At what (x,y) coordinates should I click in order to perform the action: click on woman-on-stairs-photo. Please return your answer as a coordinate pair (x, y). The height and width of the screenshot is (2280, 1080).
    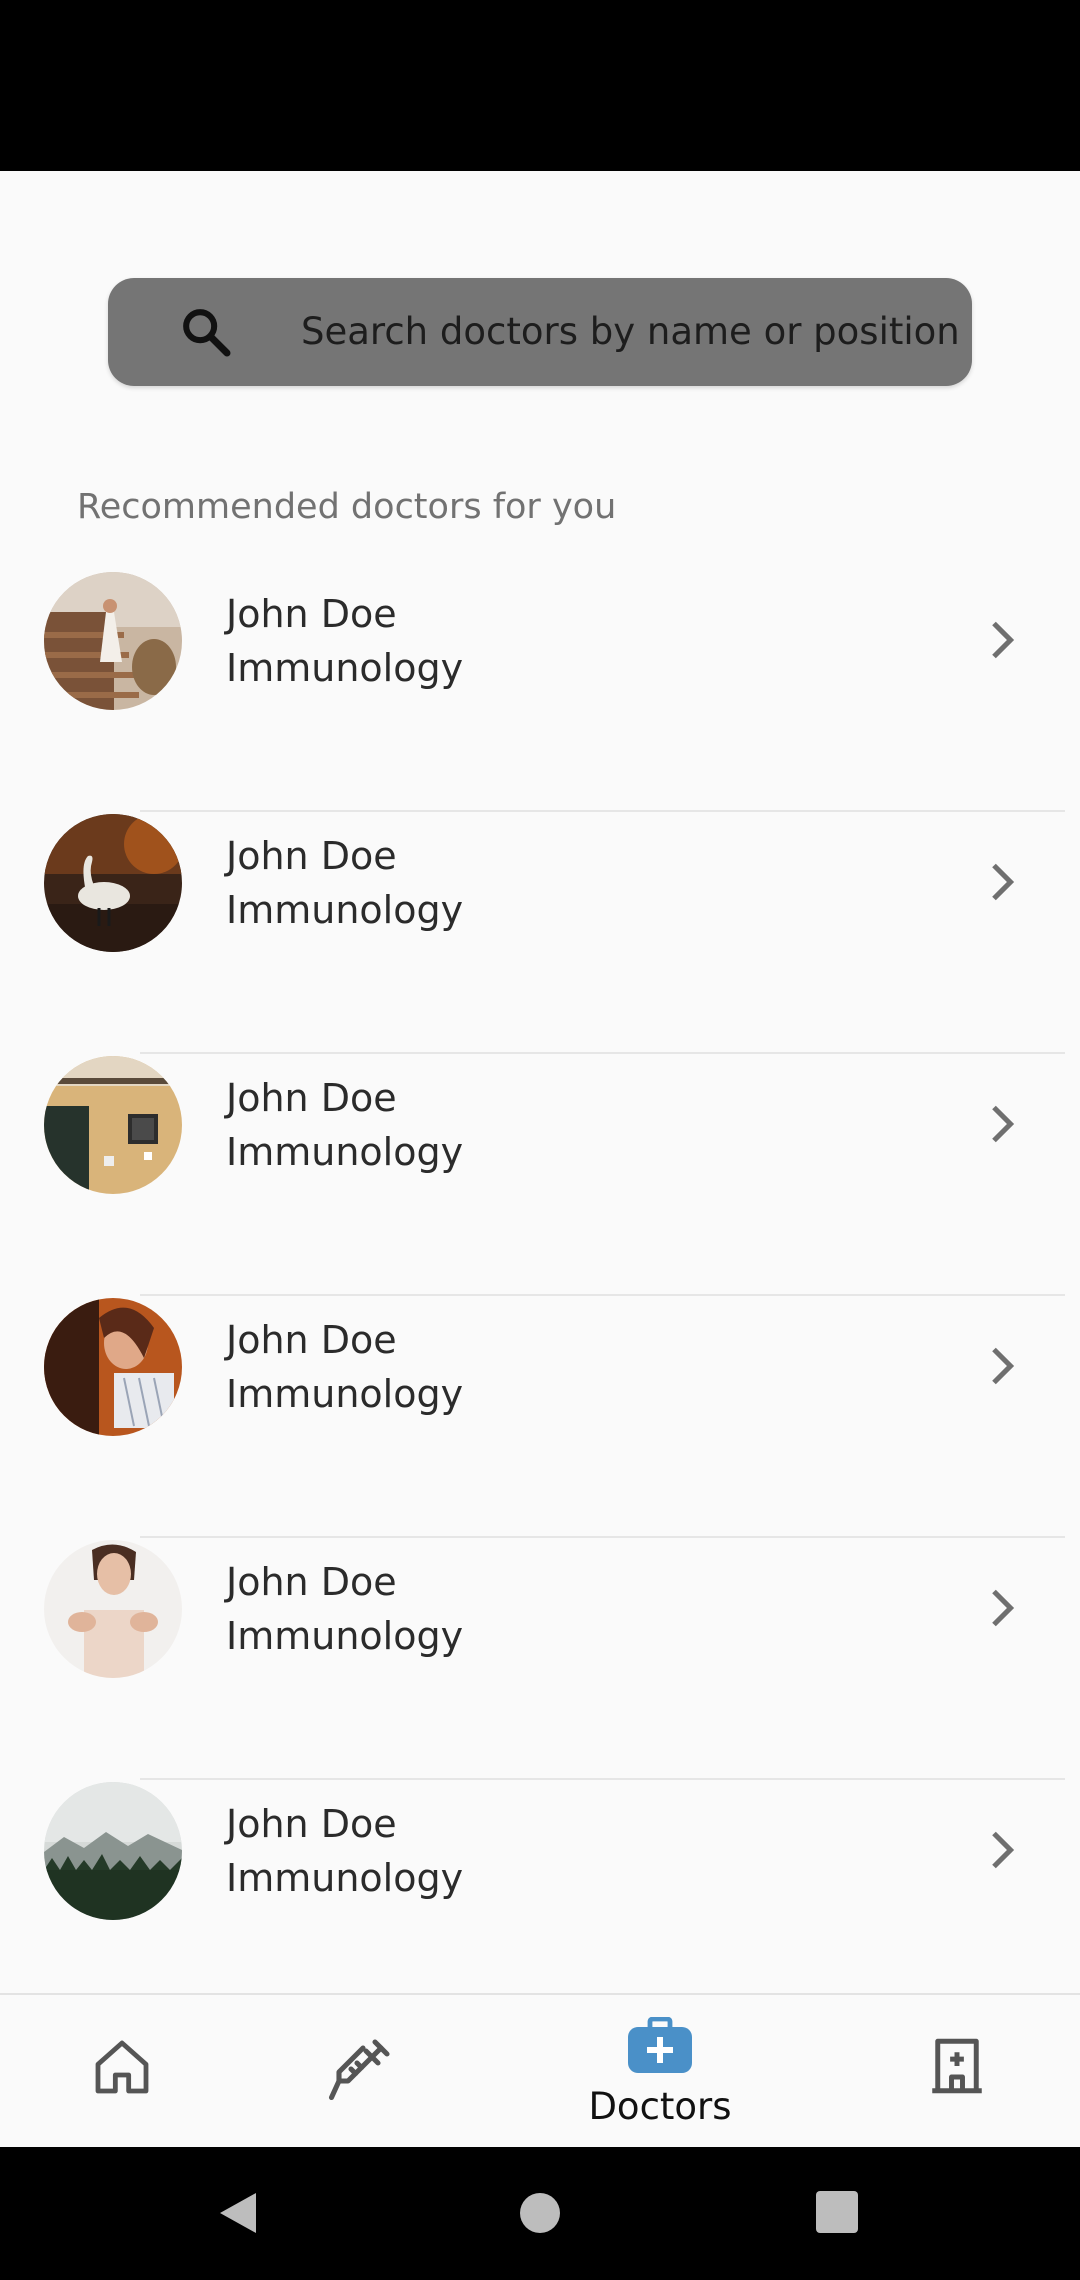
    Looking at the image, I should click on (113, 641).